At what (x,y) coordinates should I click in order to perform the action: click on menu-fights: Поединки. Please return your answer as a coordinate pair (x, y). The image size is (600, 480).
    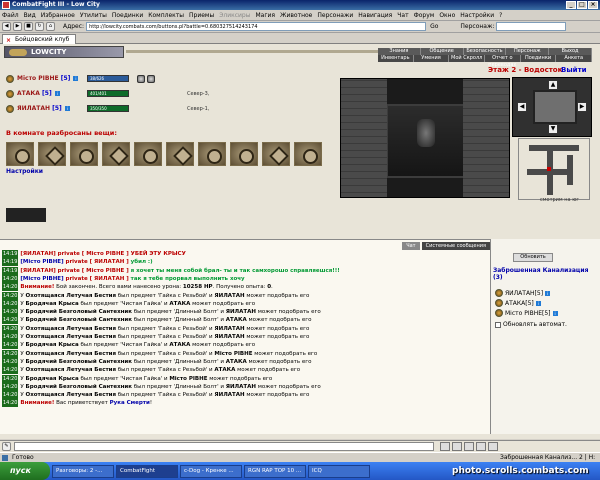
    Looking at the image, I should click on (127, 15).